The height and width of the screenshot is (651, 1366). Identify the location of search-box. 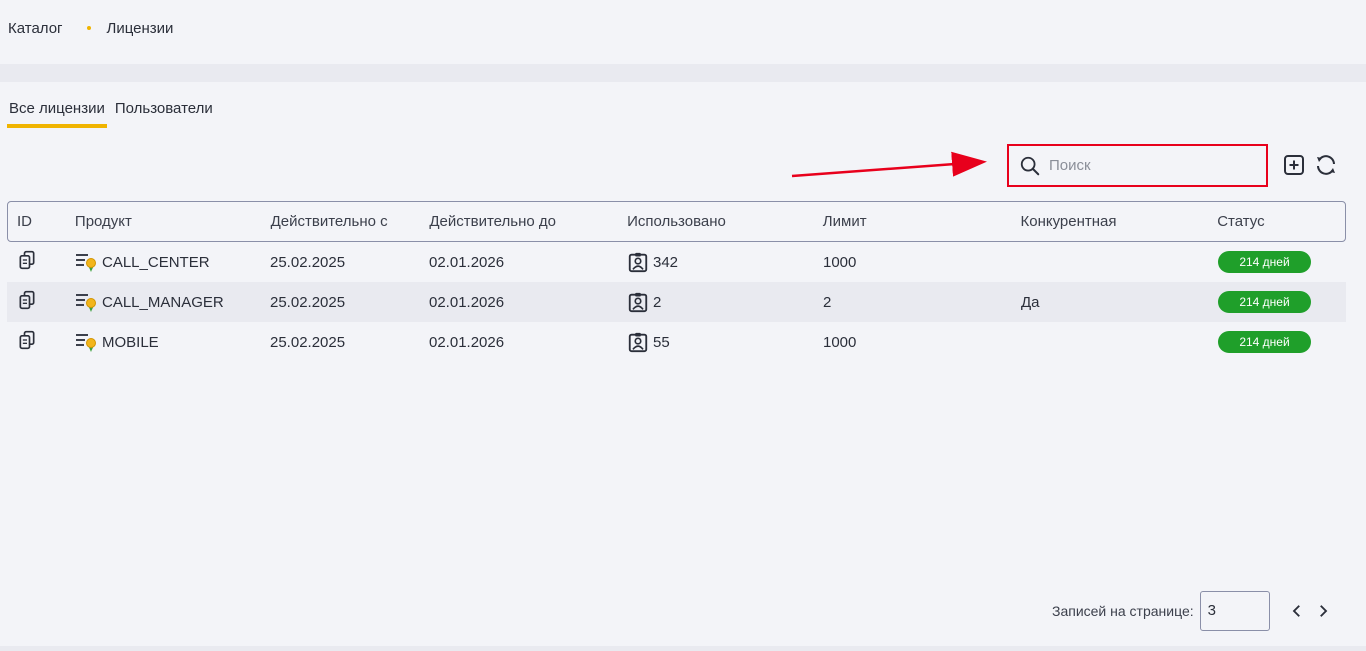
(1137, 165).